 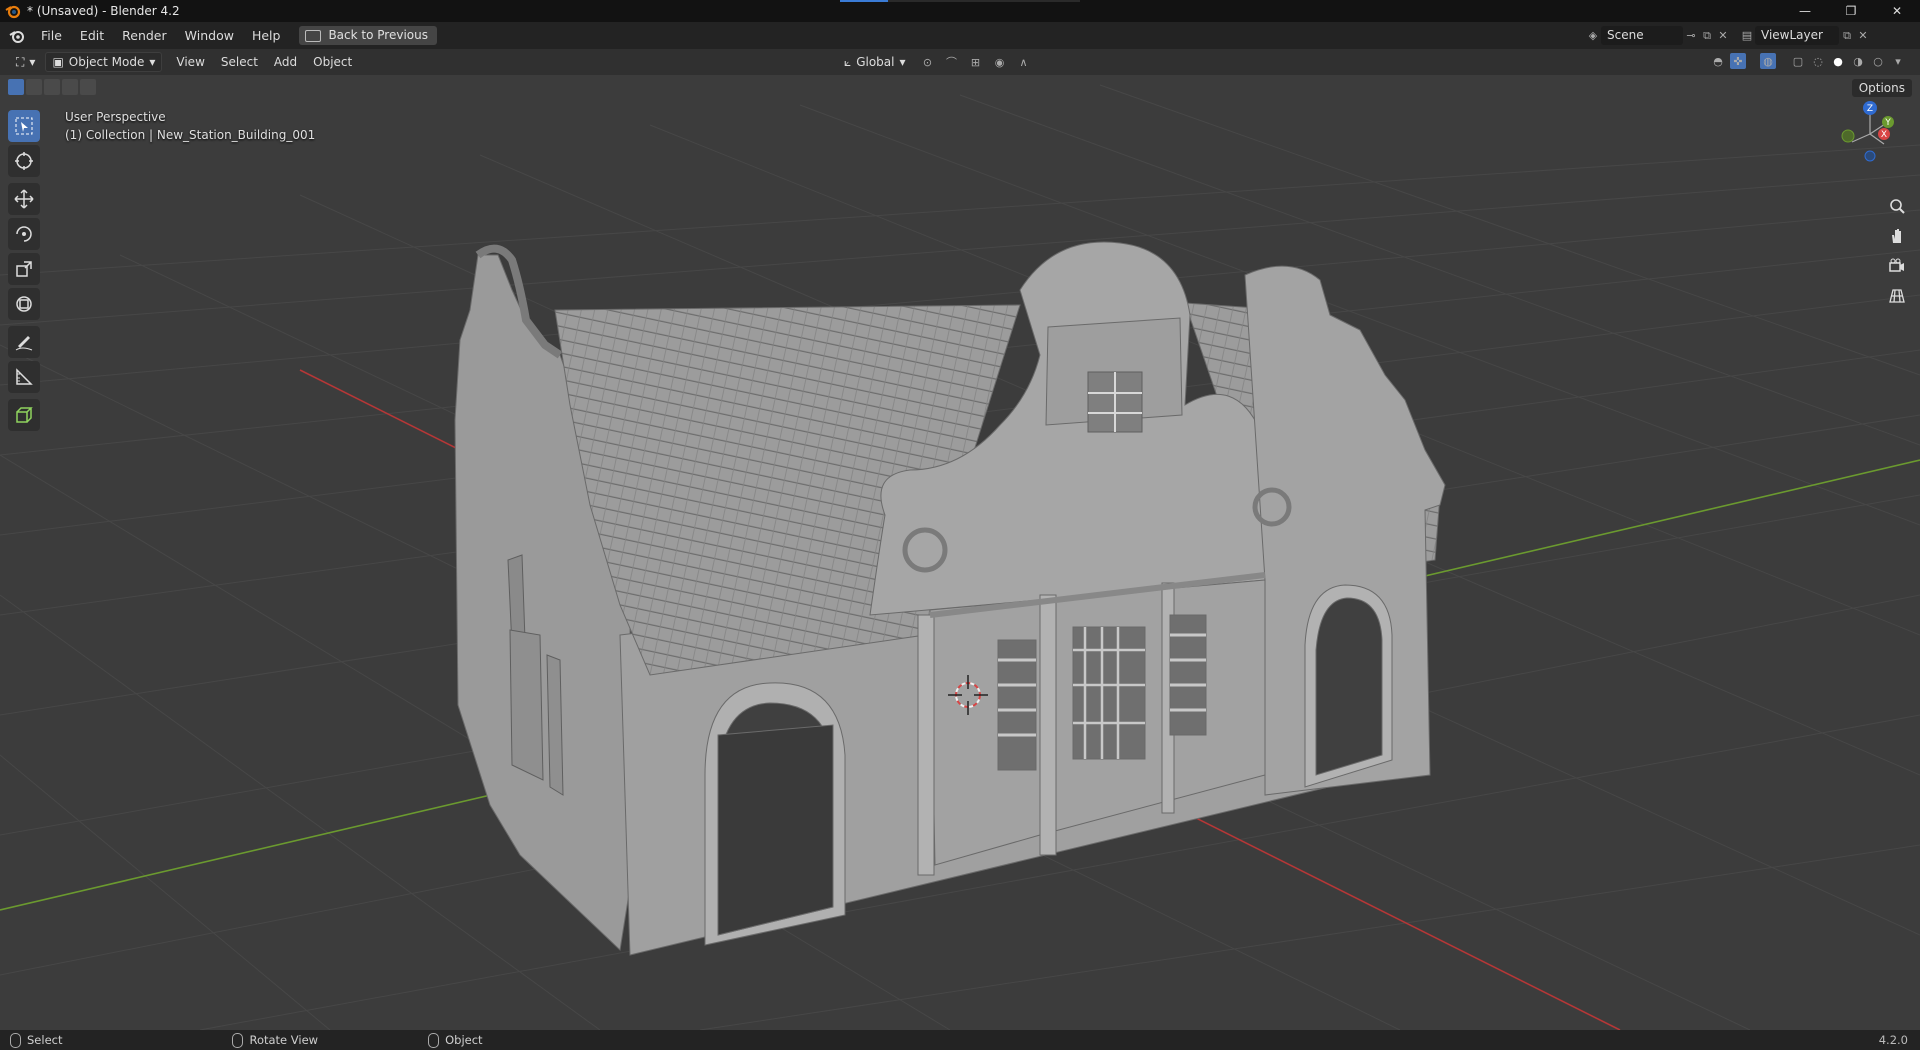 I want to click on gizmo-toggle-icon: ✜, so click(x=1738, y=61).